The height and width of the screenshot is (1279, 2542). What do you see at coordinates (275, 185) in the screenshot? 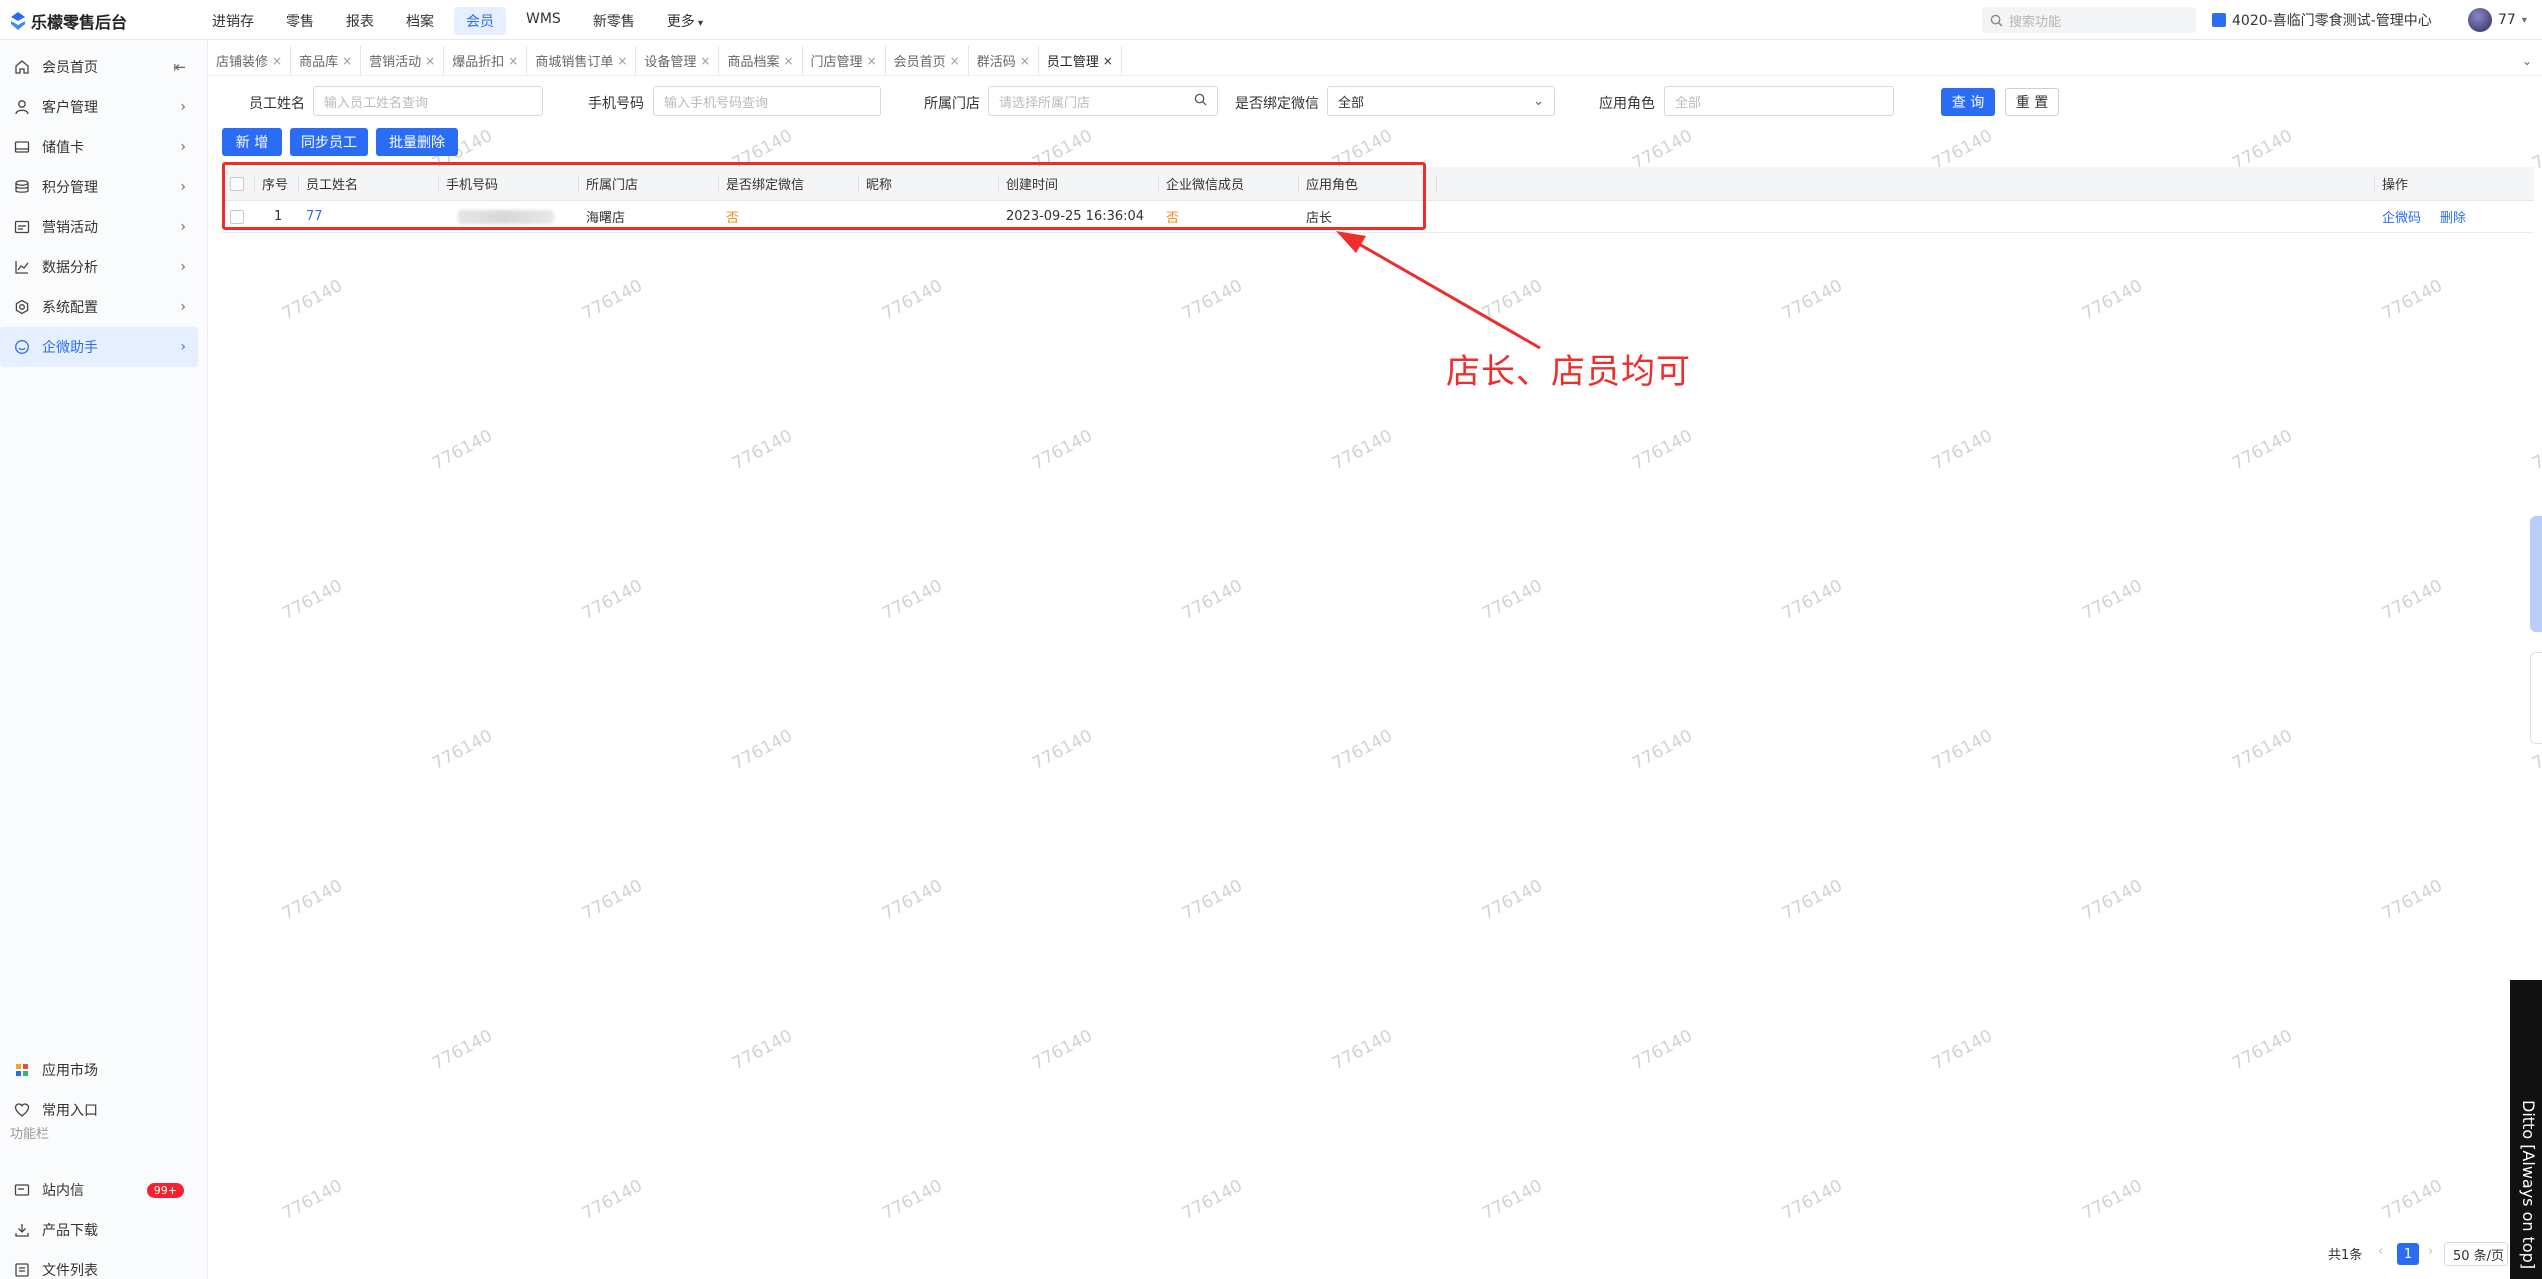
I see `header-index: 序号` at bounding box center [275, 185].